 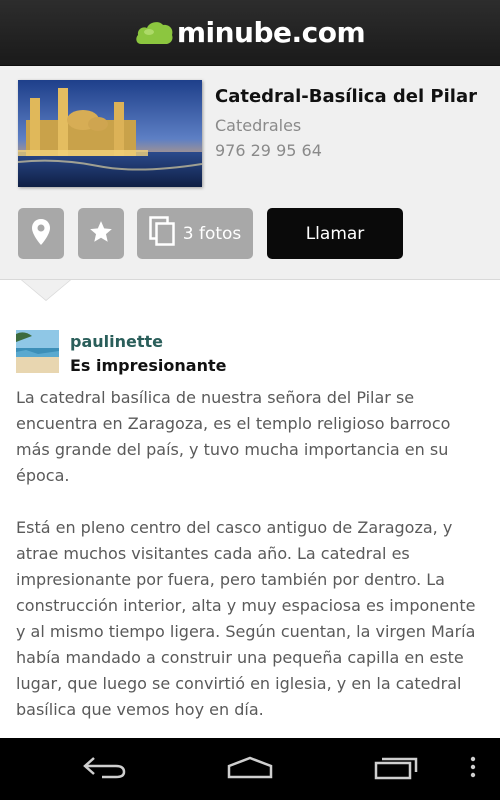 I want to click on favorite-button, so click(x=101, y=233).